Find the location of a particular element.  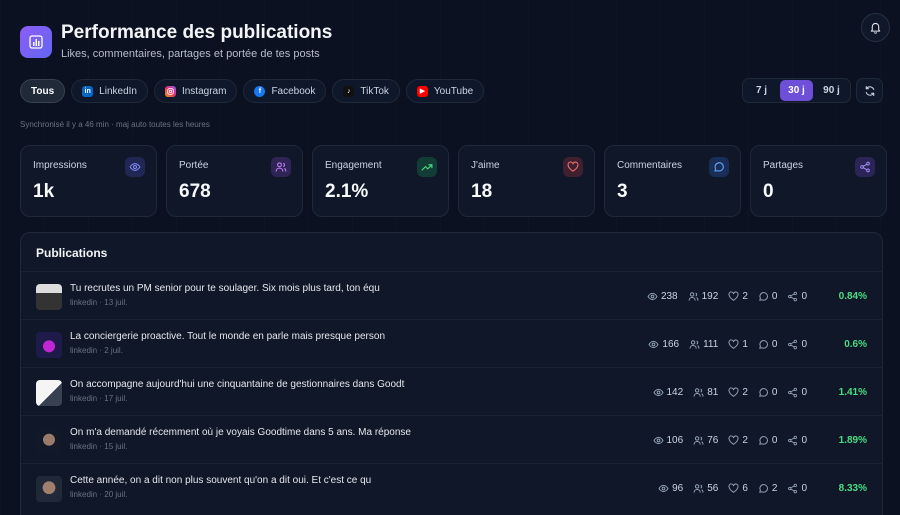

stat-card-likes: J'aime 18 is located at coordinates (526, 181).